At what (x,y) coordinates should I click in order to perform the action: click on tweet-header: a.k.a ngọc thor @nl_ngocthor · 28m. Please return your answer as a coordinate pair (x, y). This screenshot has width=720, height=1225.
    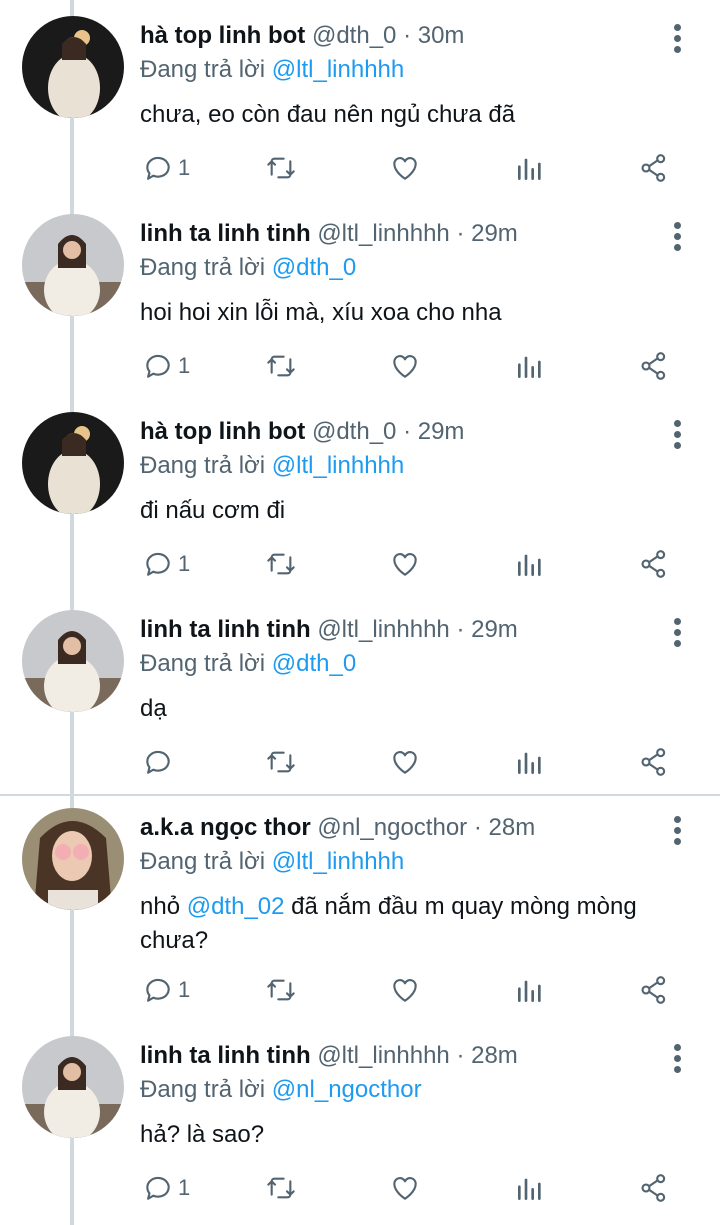
    Looking at the image, I should click on (337, 828).